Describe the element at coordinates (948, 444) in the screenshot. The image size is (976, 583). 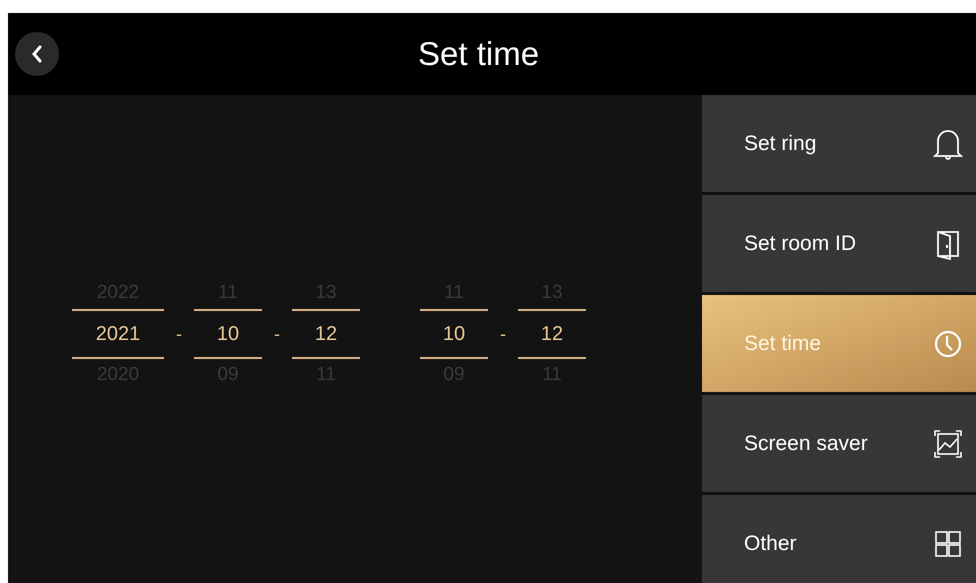
I see `picture-frame-icon` at that location.